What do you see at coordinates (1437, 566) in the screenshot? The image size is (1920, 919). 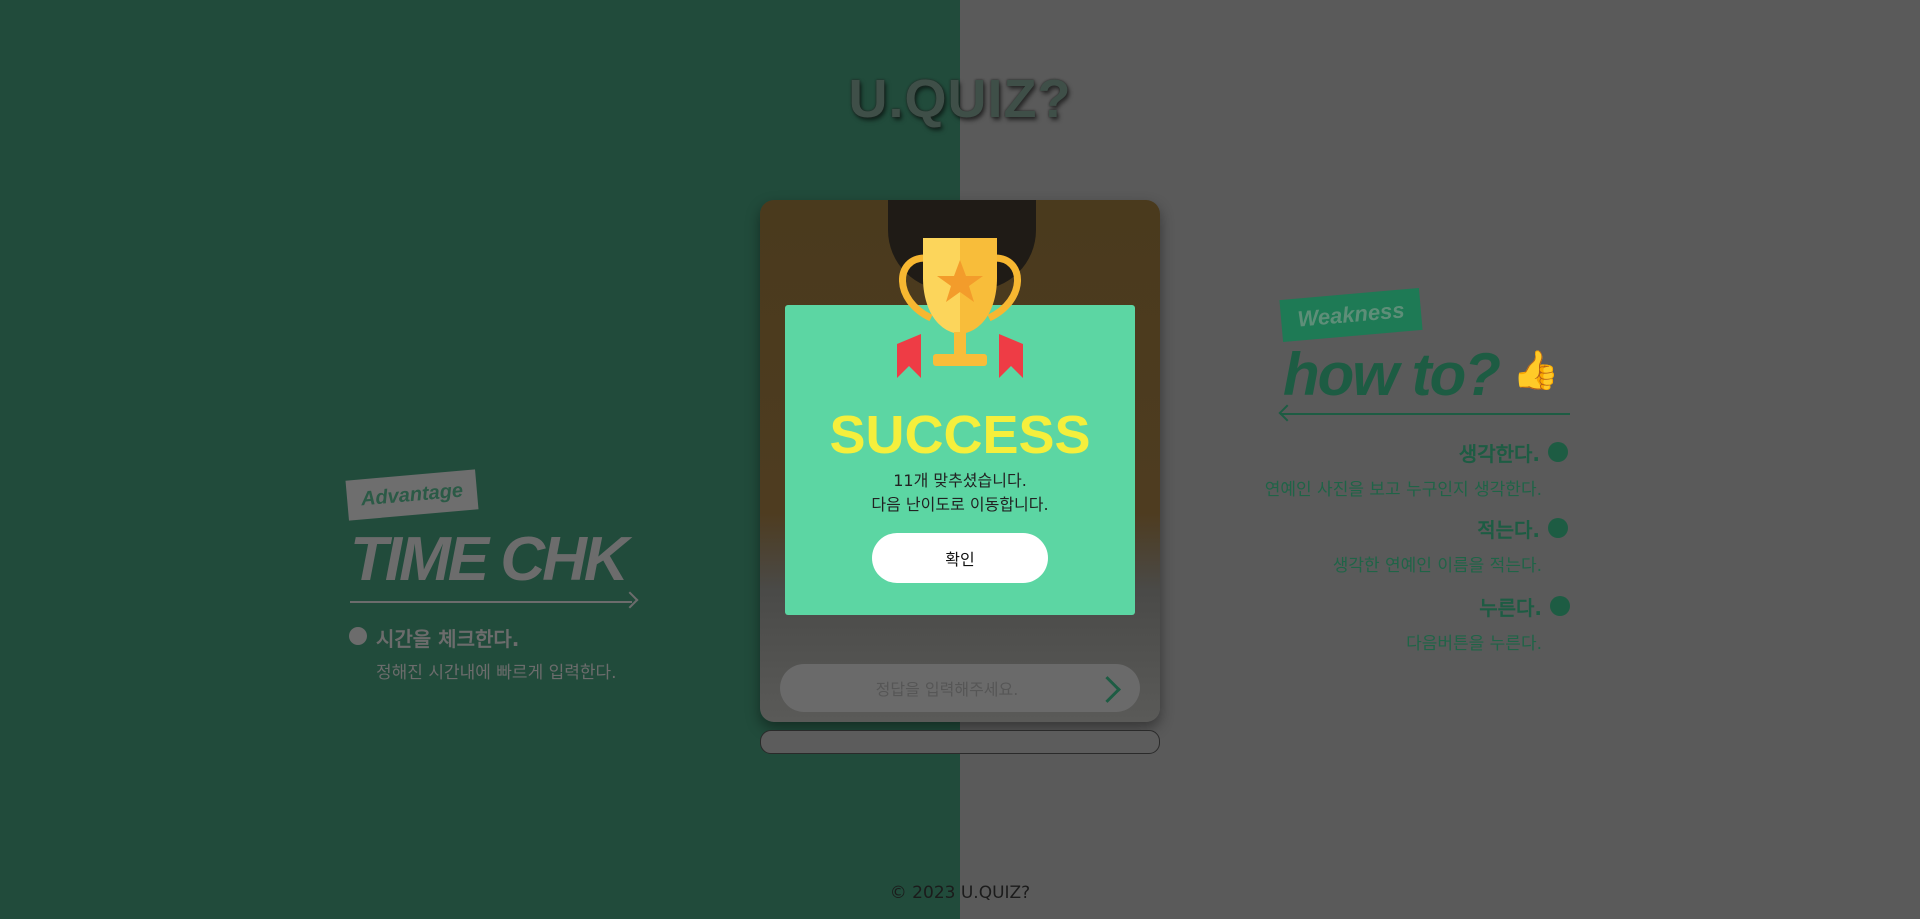 I see `step-description-write: 생각한 연예인 이름을 적는다.` at bounding box center [1437, 566].